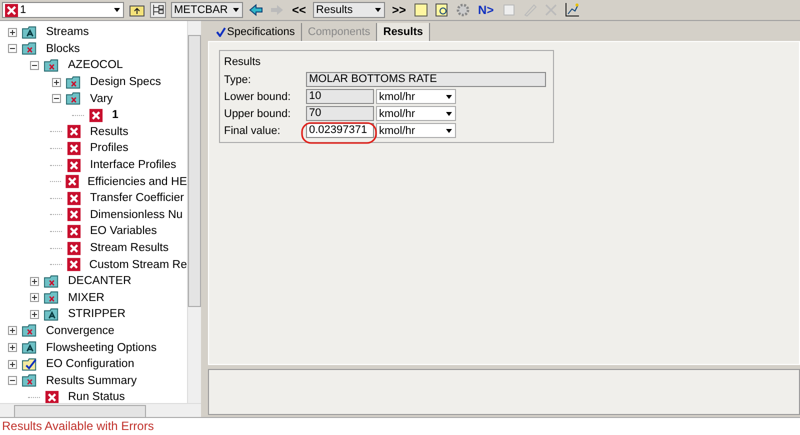 This screenshot has width=800, height=435. Describe the element at coordinates (426, 79) in the screenshot. I see `type-field: MOLAR BOTTOMS RATE` at that location.